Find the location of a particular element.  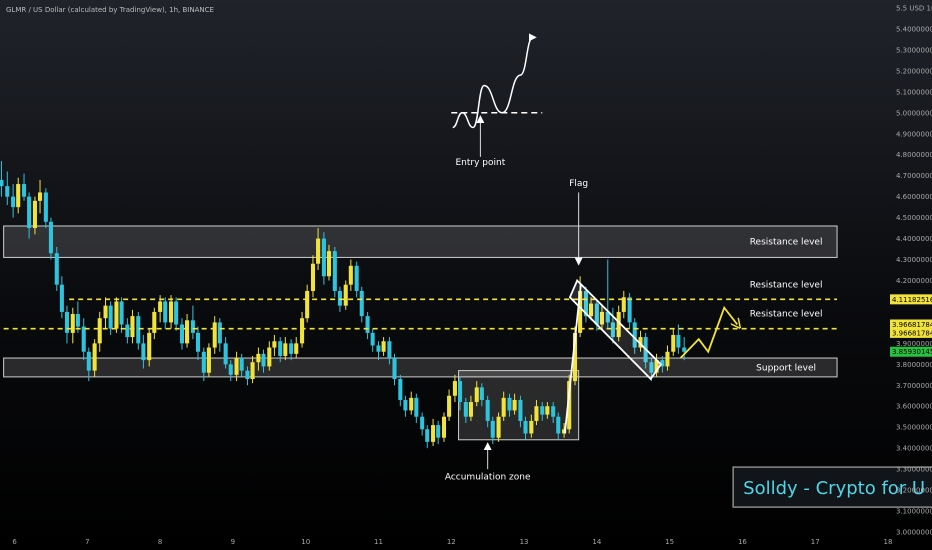

y-tick-label: 3.70000000 is located at coordinates (914, 386).